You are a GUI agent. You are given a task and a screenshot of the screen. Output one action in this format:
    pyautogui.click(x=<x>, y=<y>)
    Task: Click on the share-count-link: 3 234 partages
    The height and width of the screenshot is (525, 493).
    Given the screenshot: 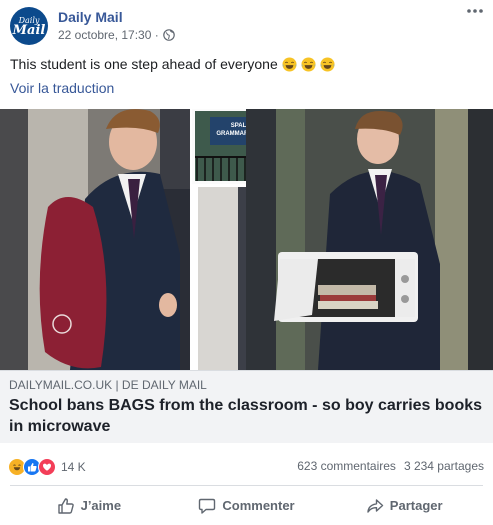 What is the action you would take?
    pyautogui.click(x=444, y=466)
    